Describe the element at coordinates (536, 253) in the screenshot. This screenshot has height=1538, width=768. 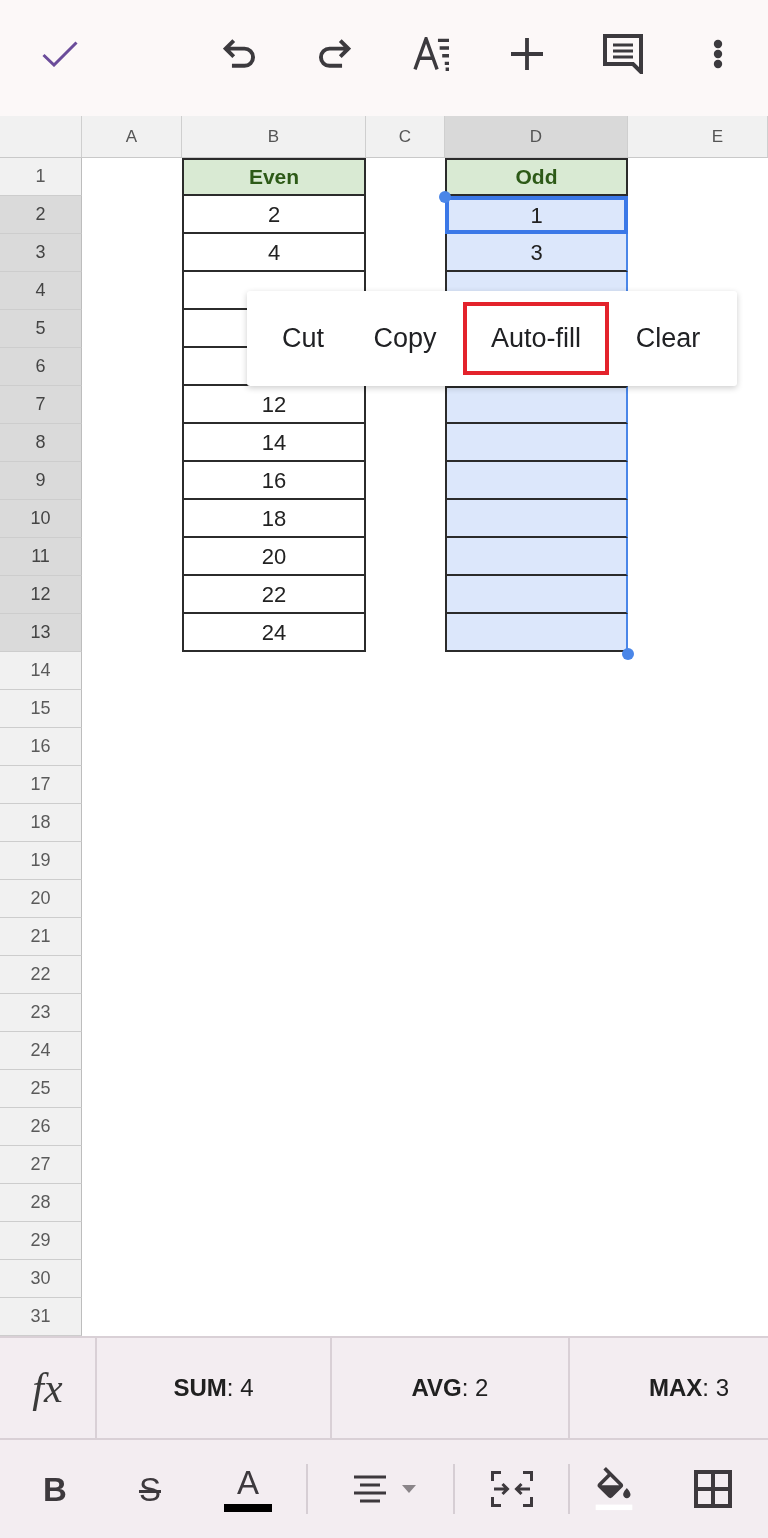
I see `table-cell: 3` at that location.